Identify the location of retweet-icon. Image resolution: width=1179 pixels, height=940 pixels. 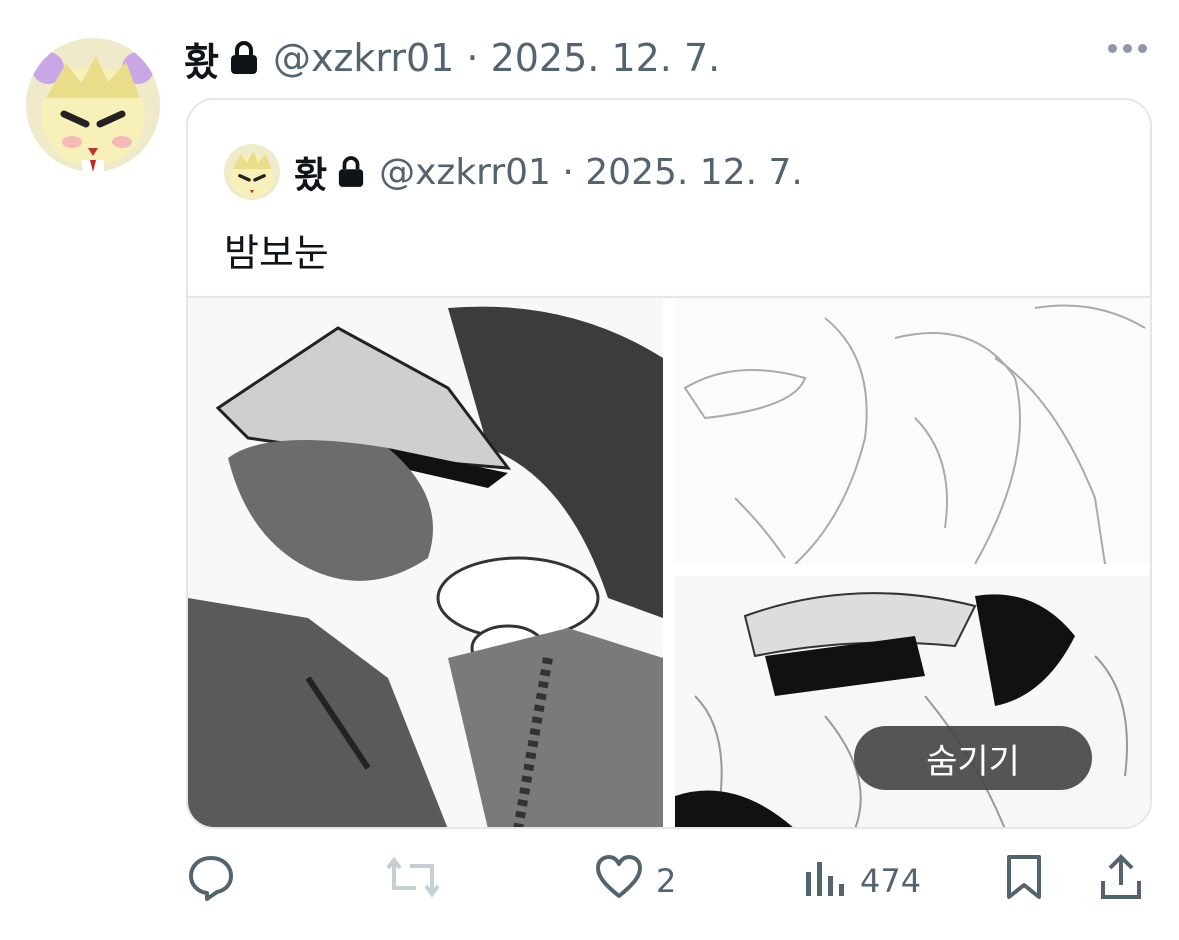
(413, 881).